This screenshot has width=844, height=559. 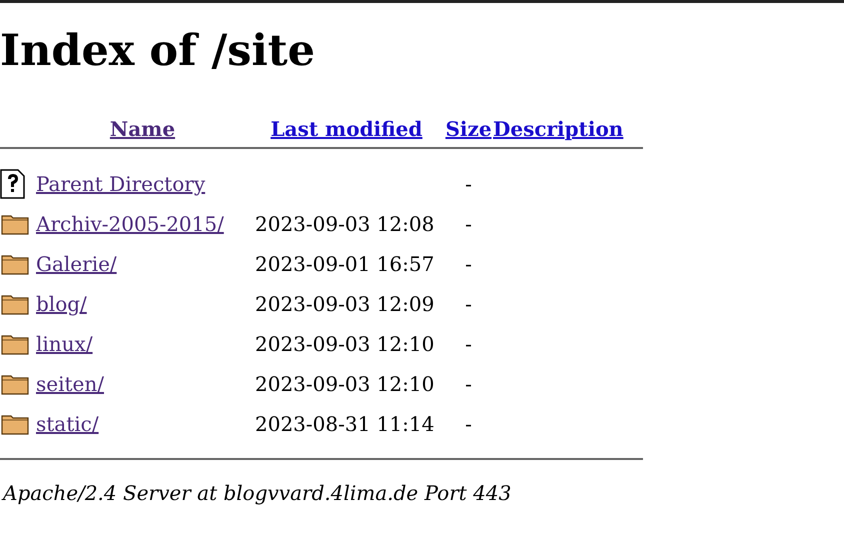 I want to click on modified-date: 2023-09-01 16:57, so click(x=344, y=264).